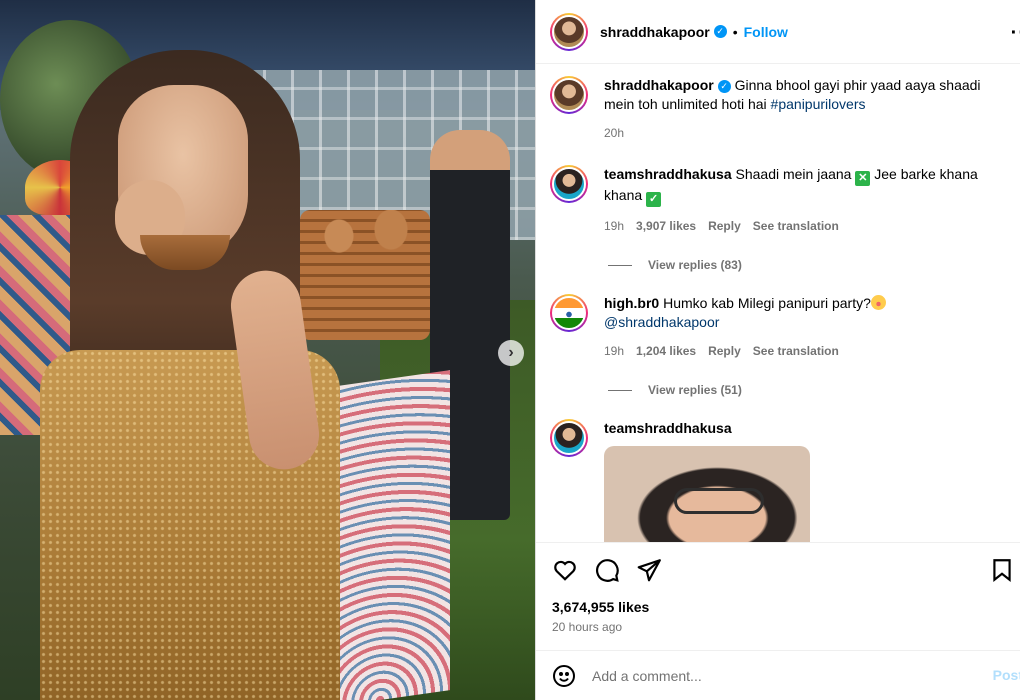 The height and width of the screenshot is (700, 1020). What do you see at coordinates (1002, 570) in the screenshot?
I see `bookmark-icon` at bounding box center [1002, 570].